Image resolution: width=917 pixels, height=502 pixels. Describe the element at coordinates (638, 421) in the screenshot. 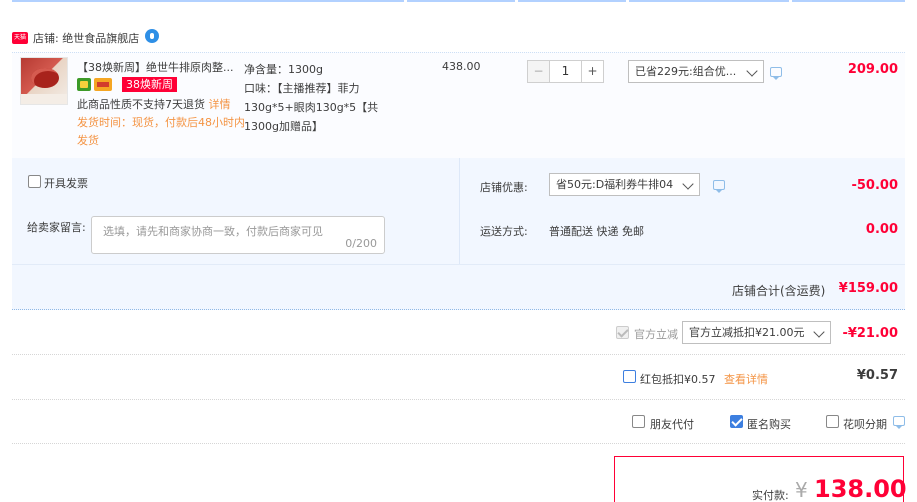

I see `friend-pay-checkbox` at that location.